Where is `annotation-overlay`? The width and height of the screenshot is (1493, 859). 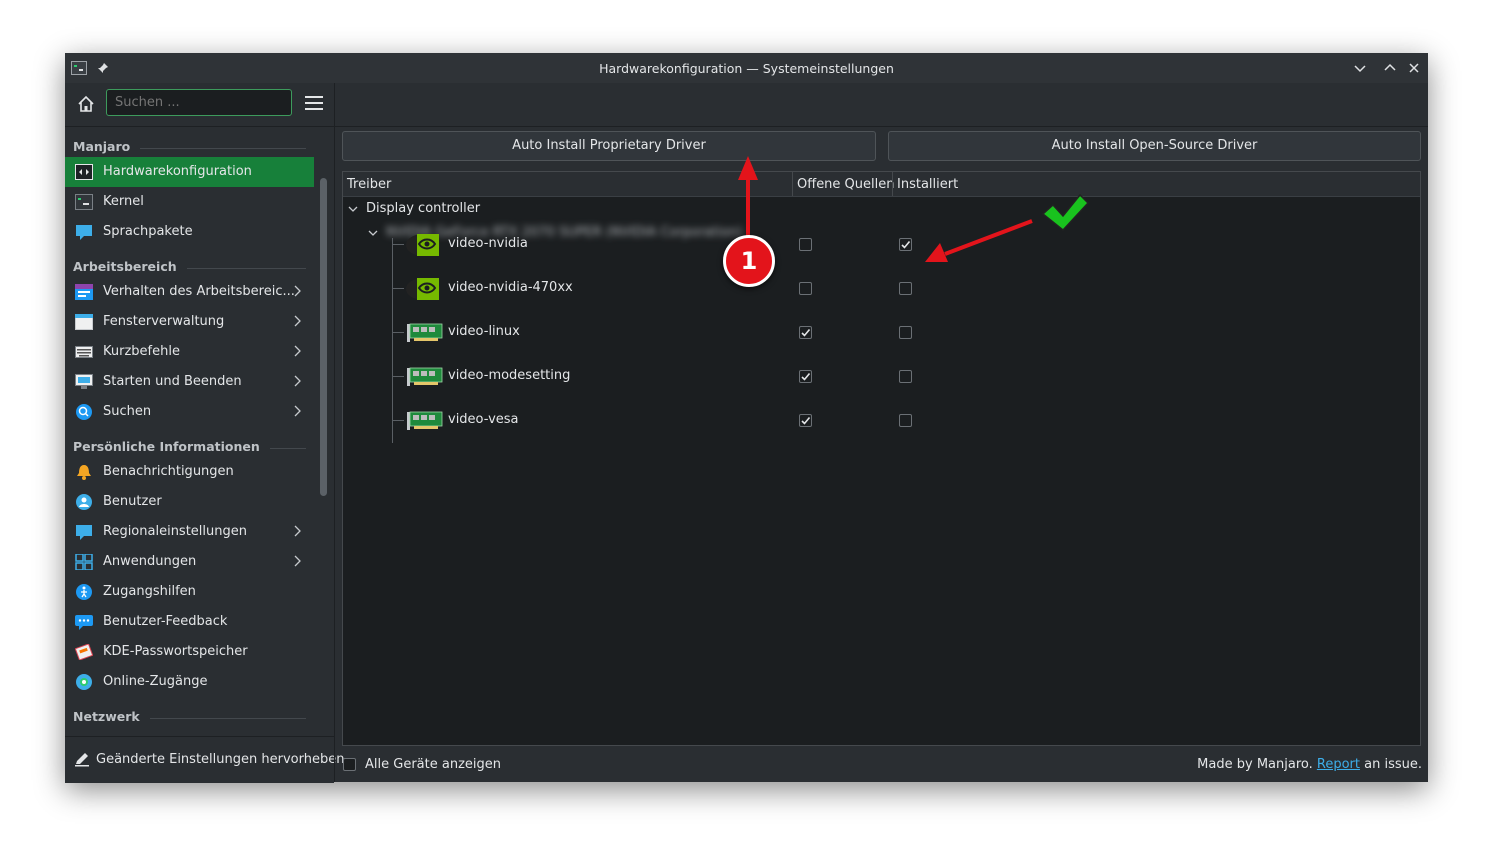
annotation-overlay is located at coordinates (914, 209).